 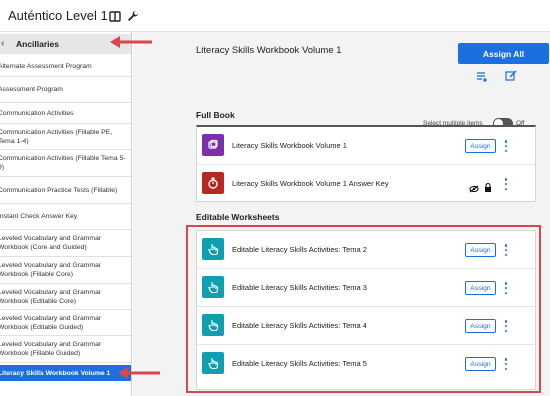 I want to click on sidebar-title: Ancillaries, so click(x=37, y=44).